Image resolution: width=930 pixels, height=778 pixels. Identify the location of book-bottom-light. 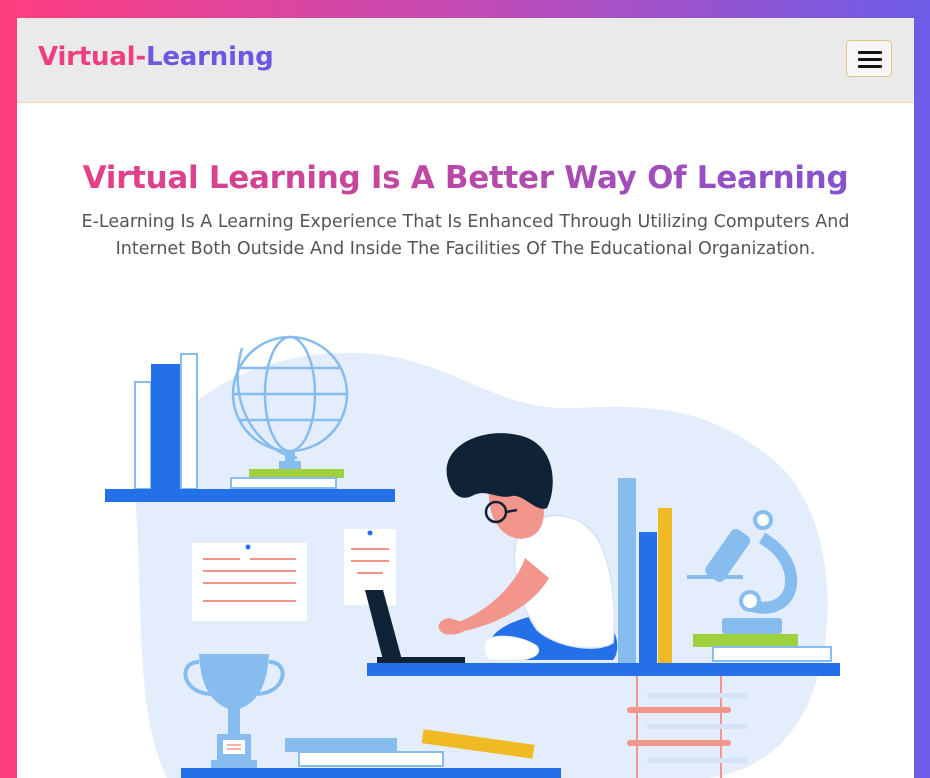
(341, 745).